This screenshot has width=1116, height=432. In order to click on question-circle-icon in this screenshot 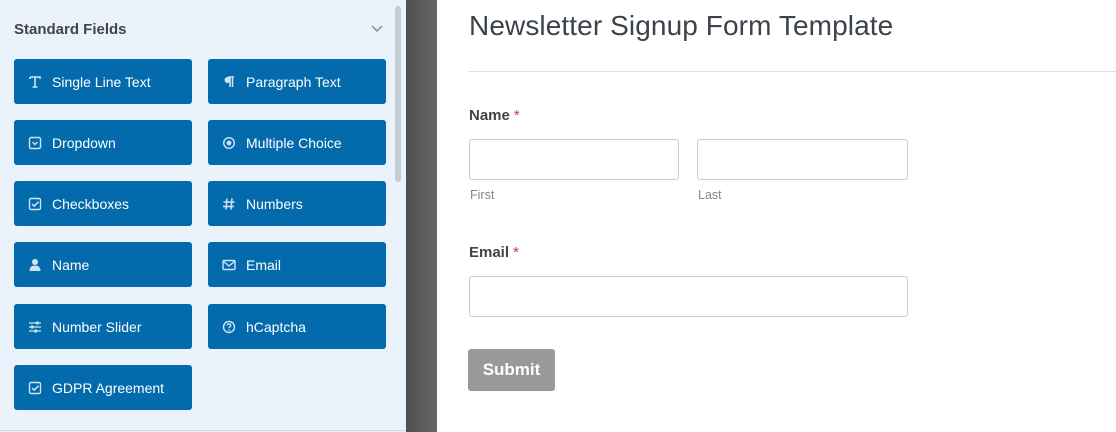, I will do `click(229, 327)`.